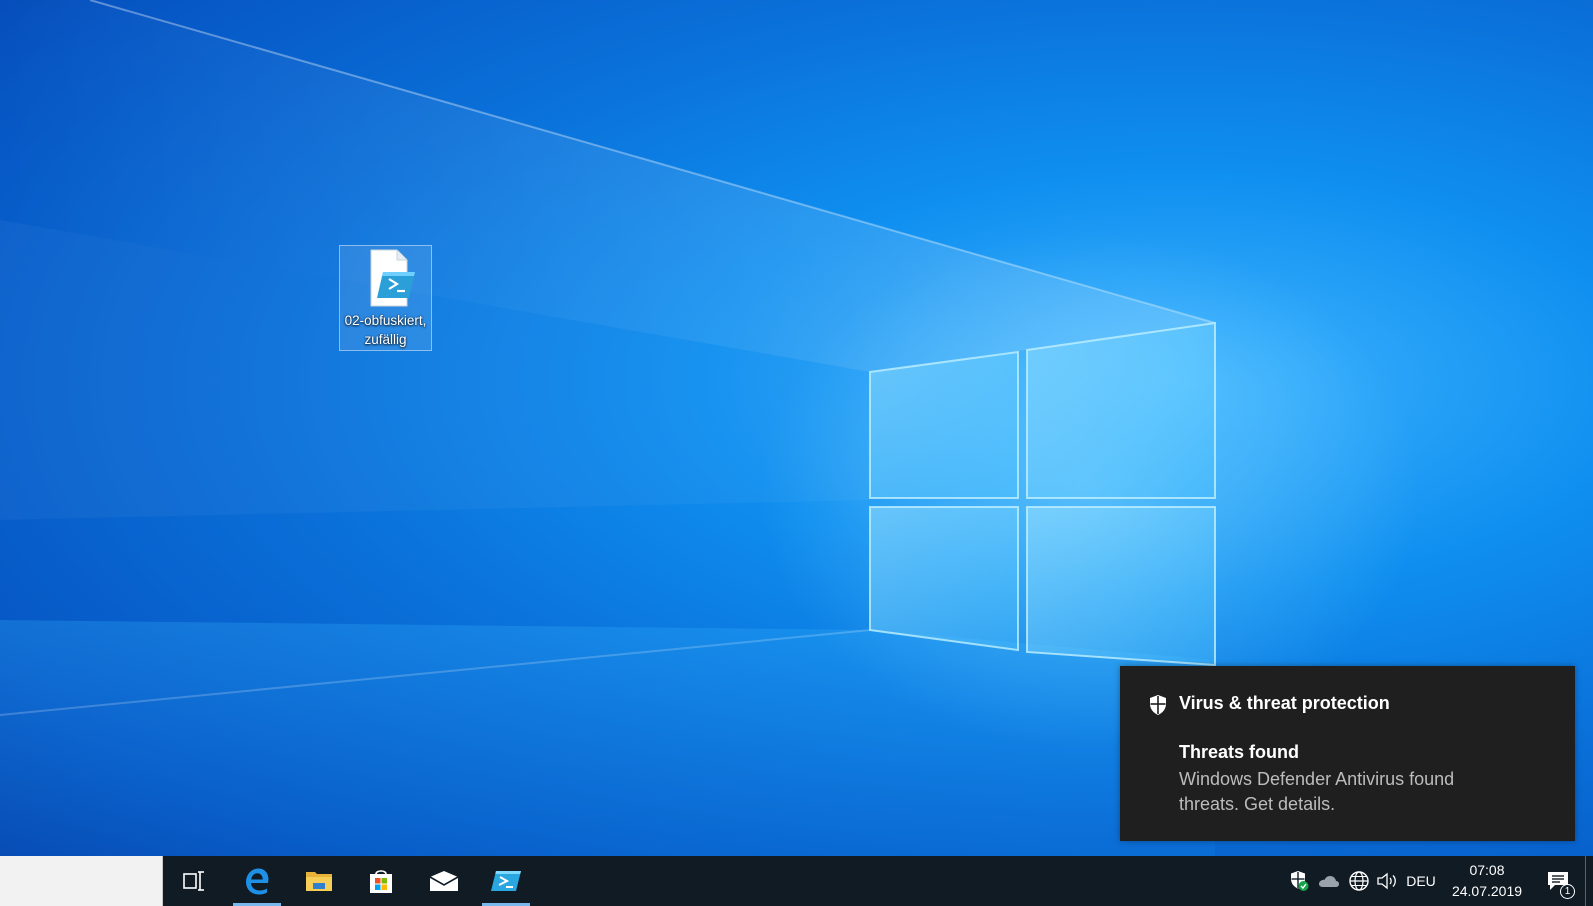 The image size is (1593, 906). I want to click on powershell-script-file-icon, so click(392, 278).